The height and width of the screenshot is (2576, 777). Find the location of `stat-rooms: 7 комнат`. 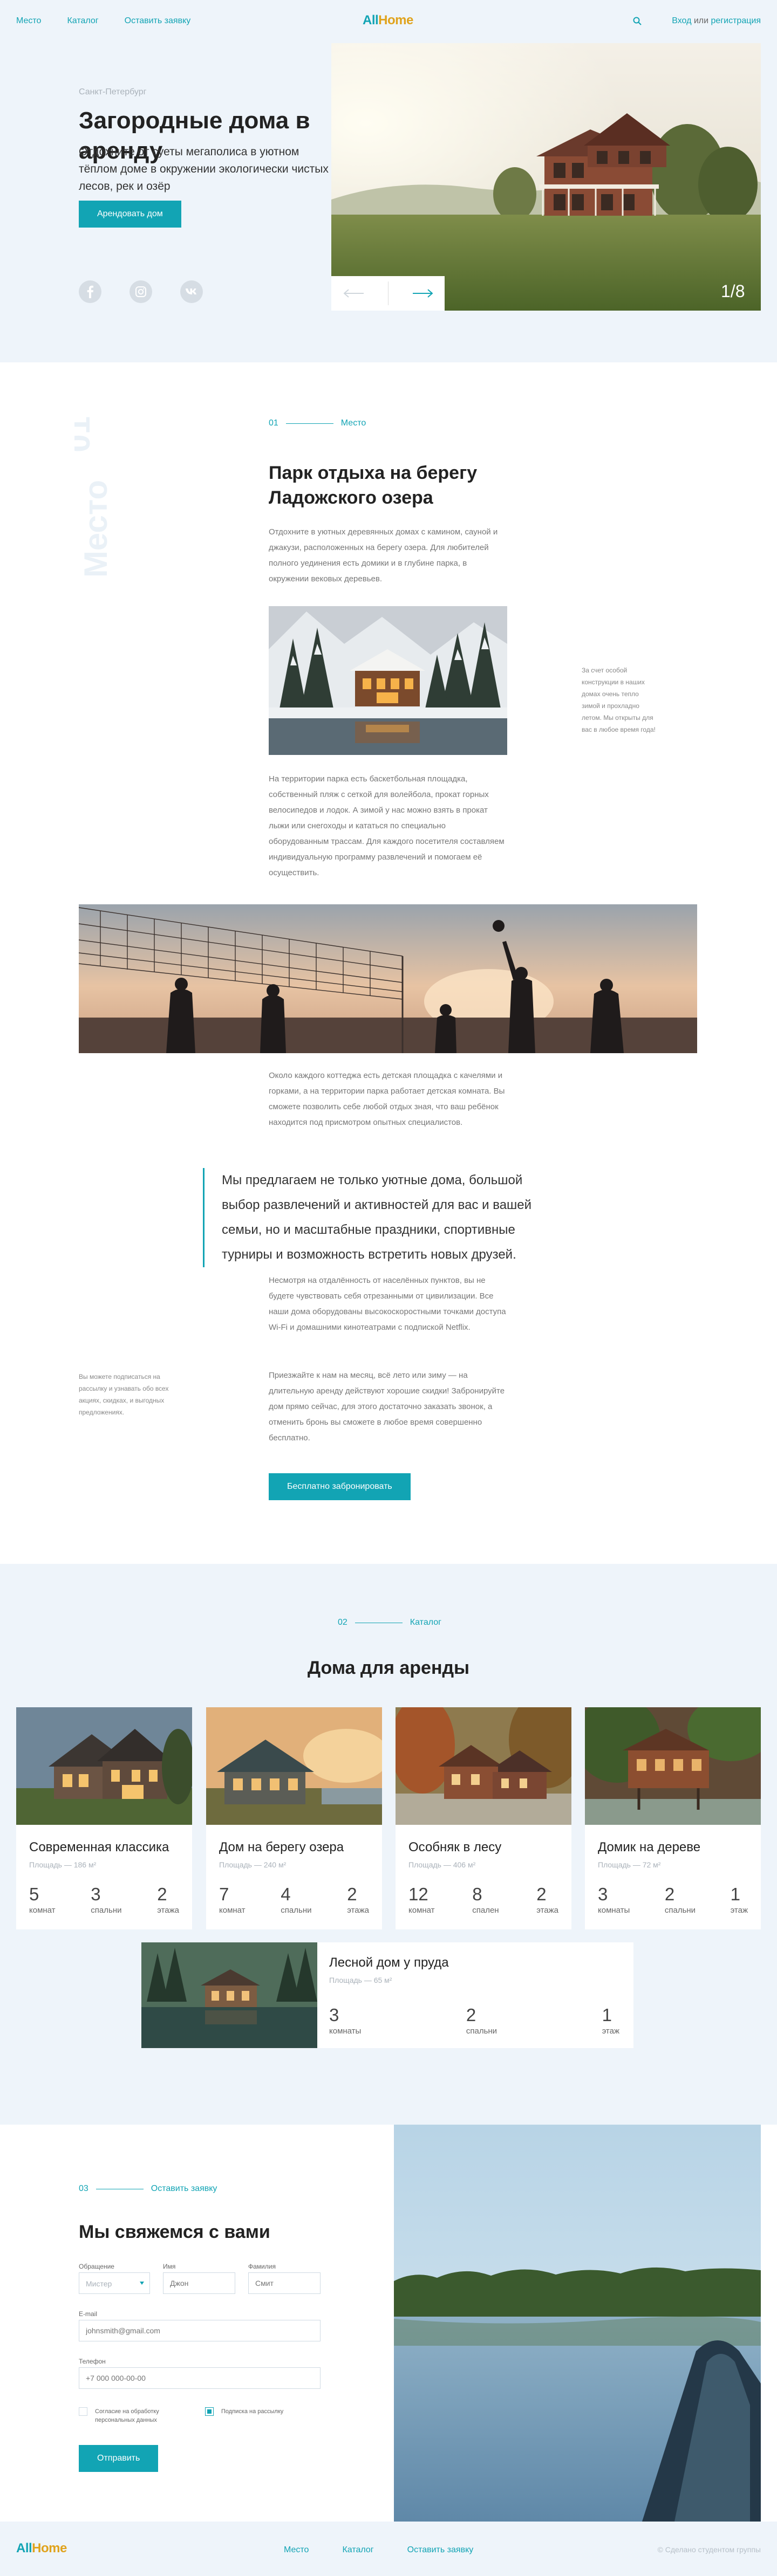

stat-rooms: 7 комнат is located at coordinates (232, 1899).